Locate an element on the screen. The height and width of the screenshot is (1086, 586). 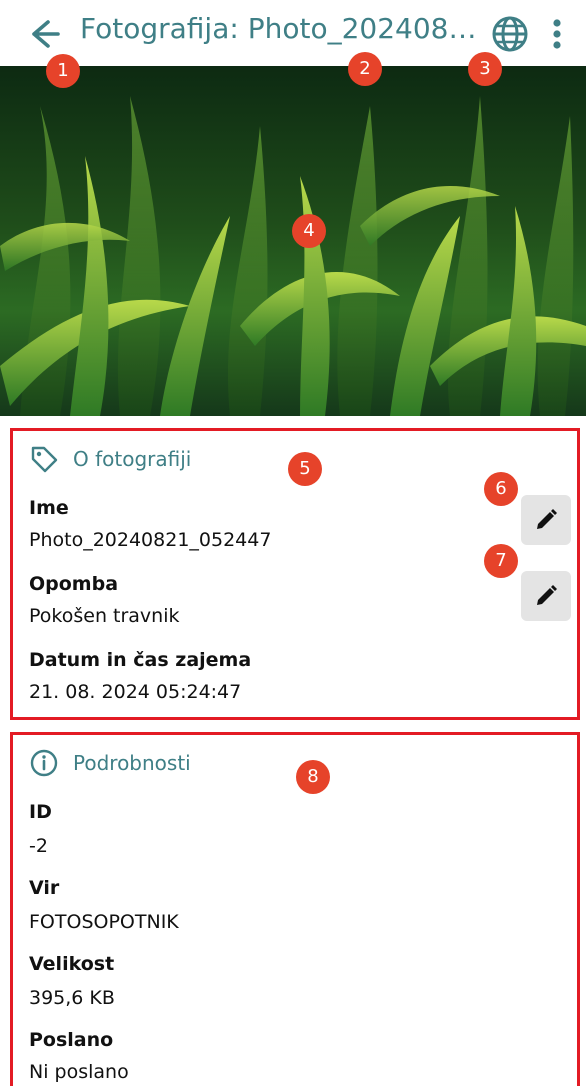
photo-info-title: O fotografiji is located at coordinates (132, 459).